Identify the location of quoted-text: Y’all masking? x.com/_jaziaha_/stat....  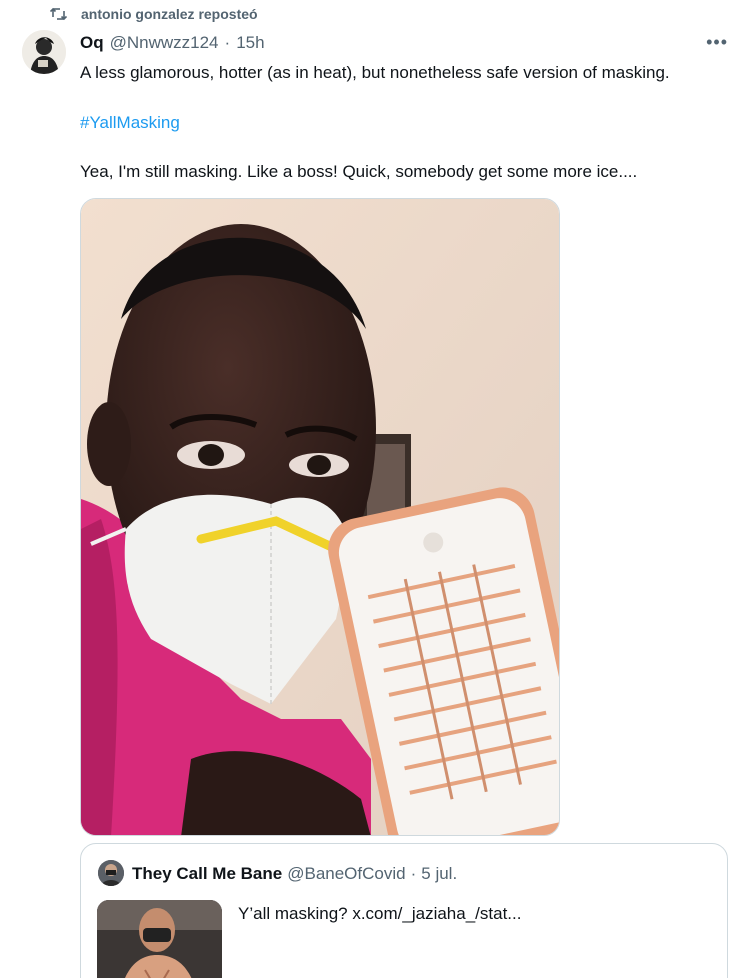
(380, 913).